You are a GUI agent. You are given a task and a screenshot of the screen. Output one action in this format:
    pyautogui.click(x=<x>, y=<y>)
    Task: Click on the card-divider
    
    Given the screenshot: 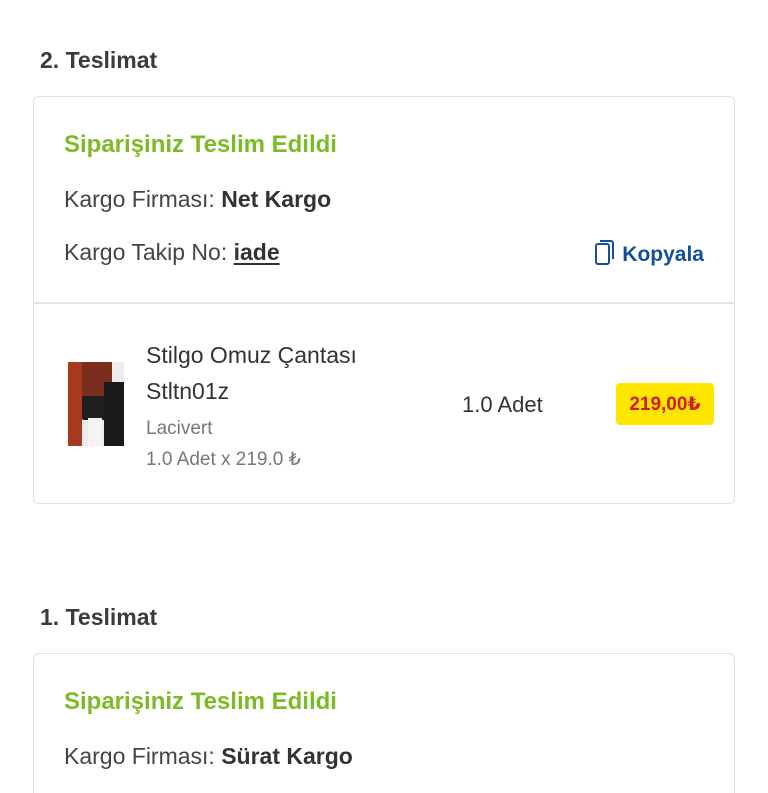 What is the action you would take?
    pyautogui.click(x=384, y=303)
    